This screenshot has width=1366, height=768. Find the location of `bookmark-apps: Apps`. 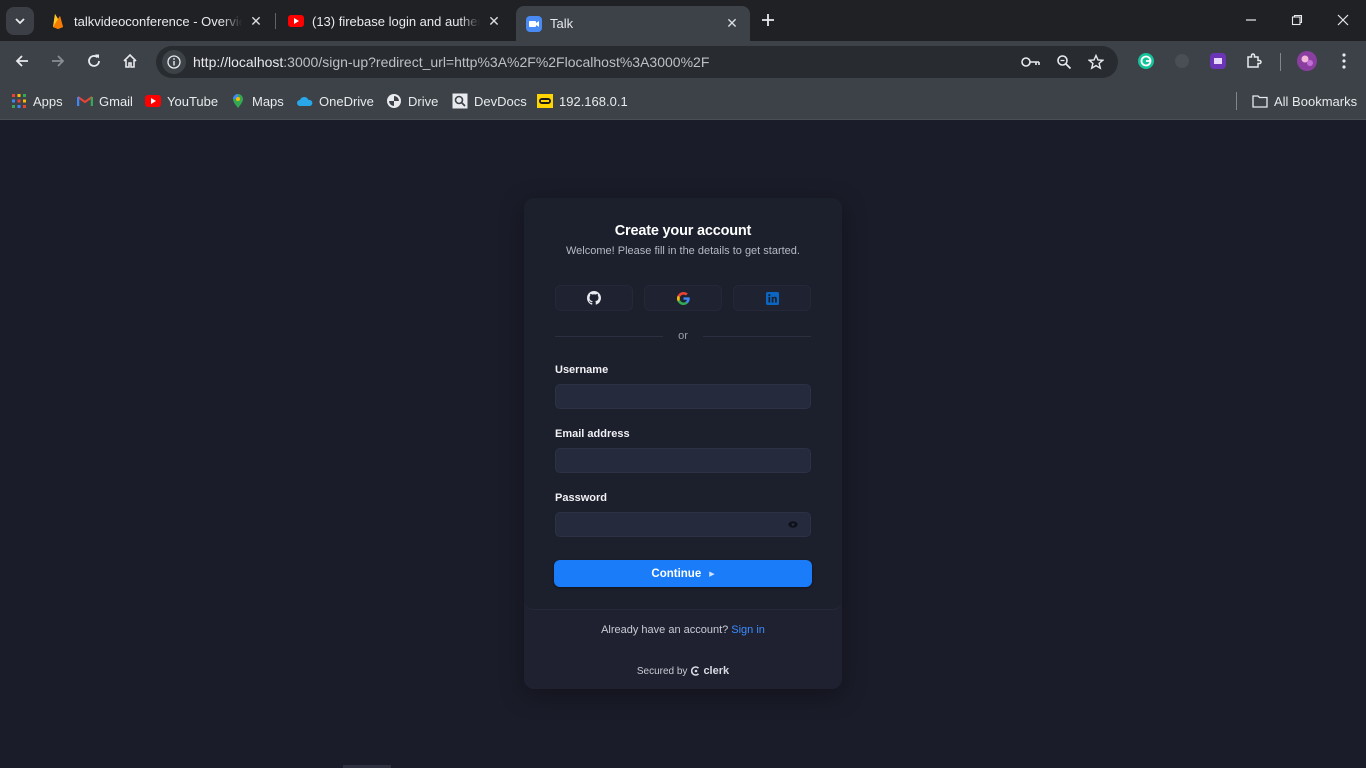

bookmark-apps: Apps is located at coordinates (37, 101).